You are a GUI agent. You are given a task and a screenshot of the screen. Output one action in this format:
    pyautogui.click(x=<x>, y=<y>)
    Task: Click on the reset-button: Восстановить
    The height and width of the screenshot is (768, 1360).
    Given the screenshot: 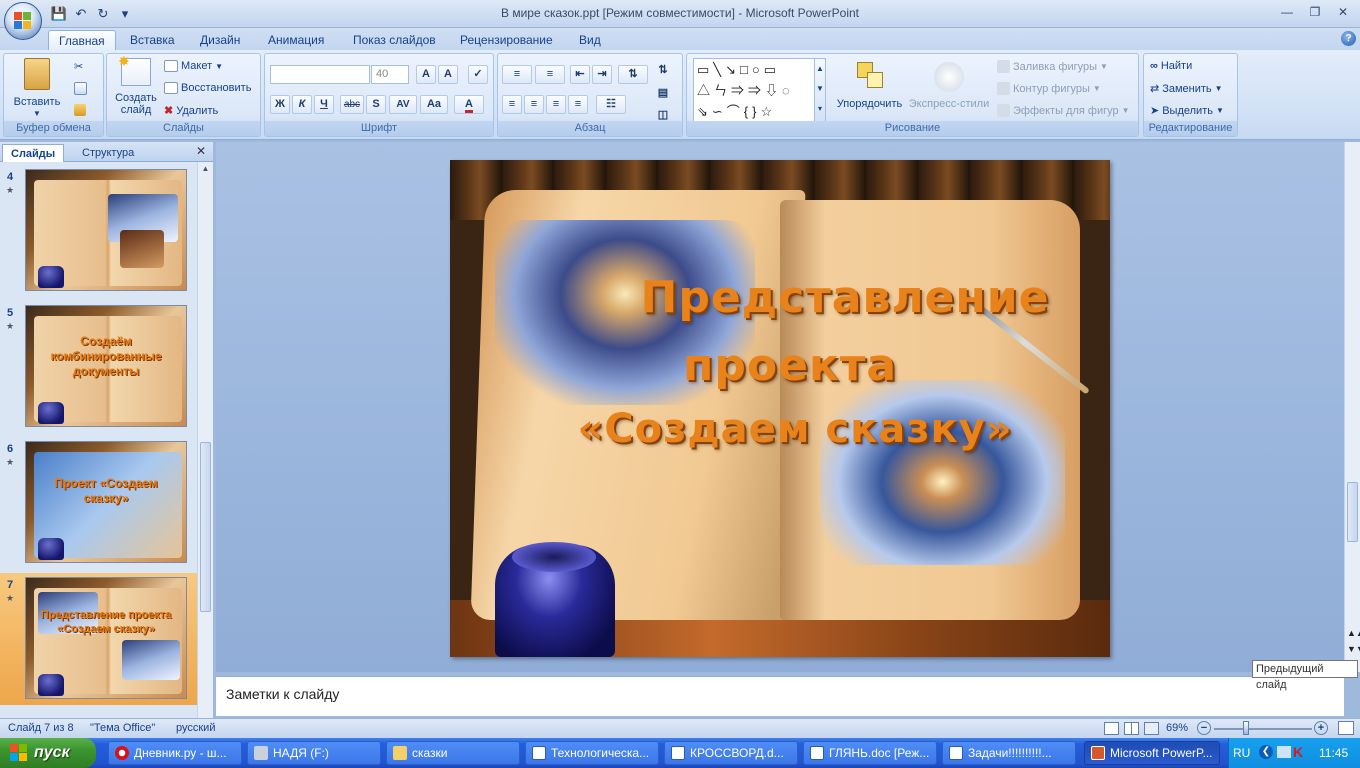 What is the action you would take?
    pyautogui.click(x=207, y=88)
    